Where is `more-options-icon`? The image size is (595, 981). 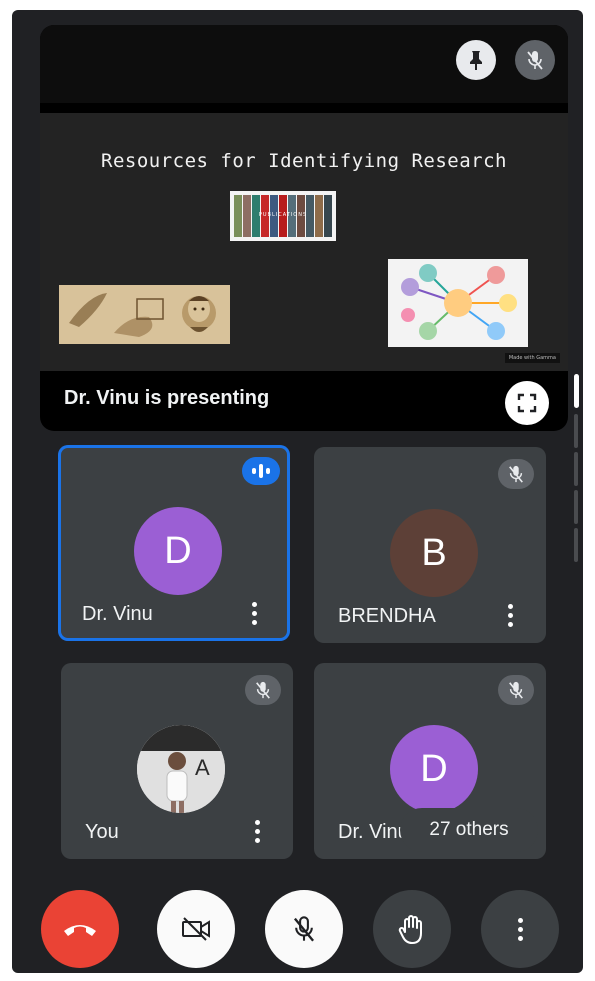
more-options-icon is located at coordinates (520, 929).